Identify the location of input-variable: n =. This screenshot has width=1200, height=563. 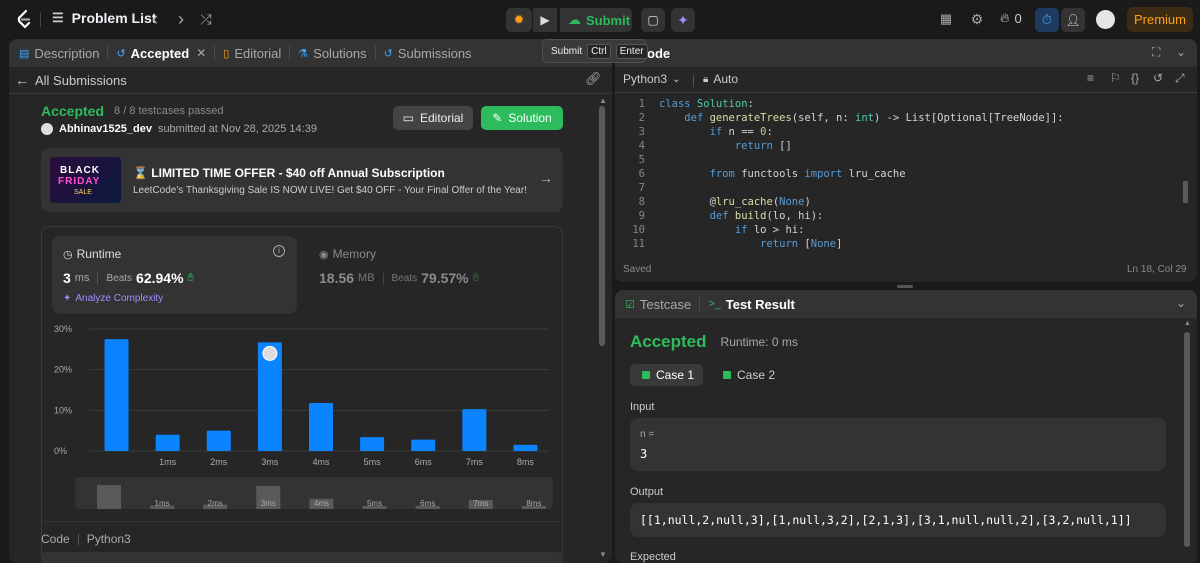
(647, 434).